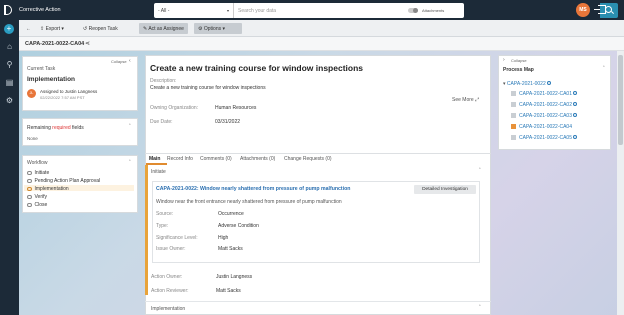 This screenshot has width=624, height=315. Describe the element at coordinates (177, 238) in the screenshot. I see `significance-label: Significance Level:` at that location.